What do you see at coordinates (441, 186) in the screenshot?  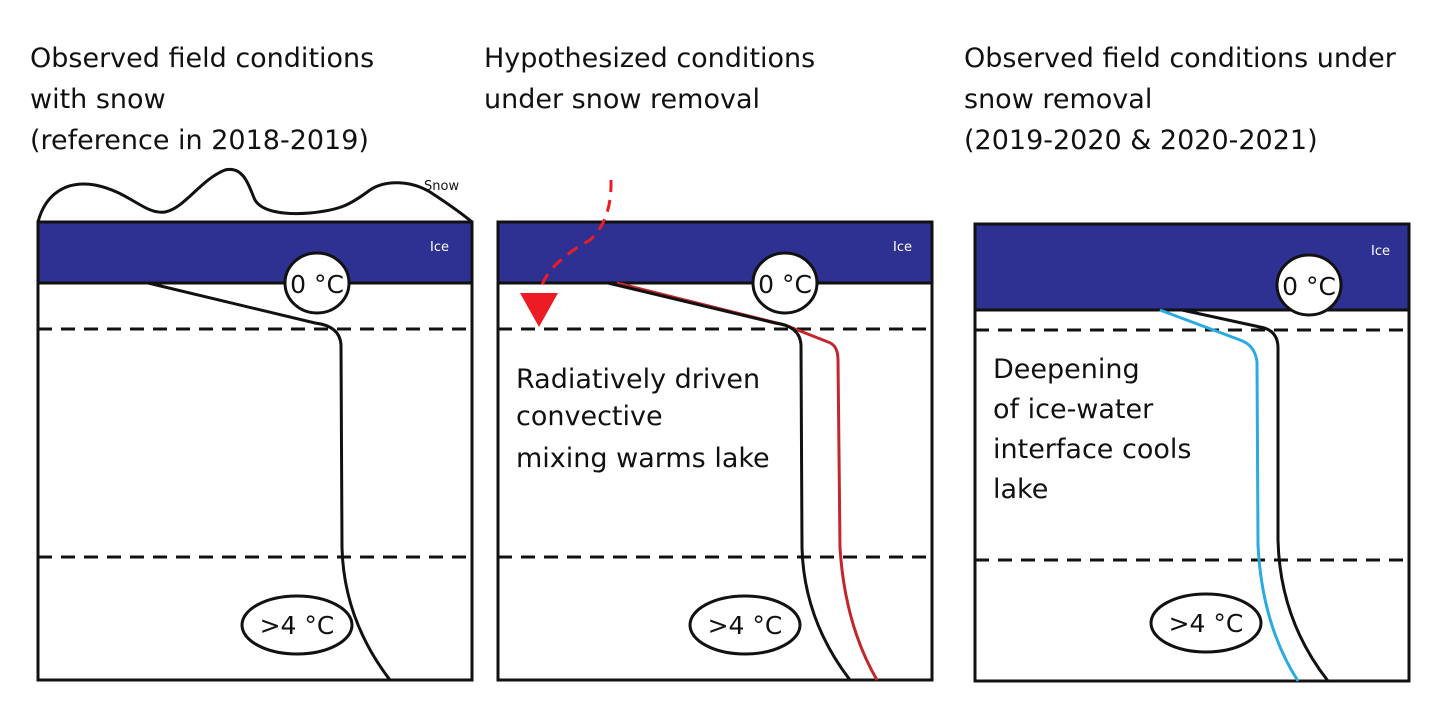 I see `snow-label: Snow` at bounding box center [441, 186].